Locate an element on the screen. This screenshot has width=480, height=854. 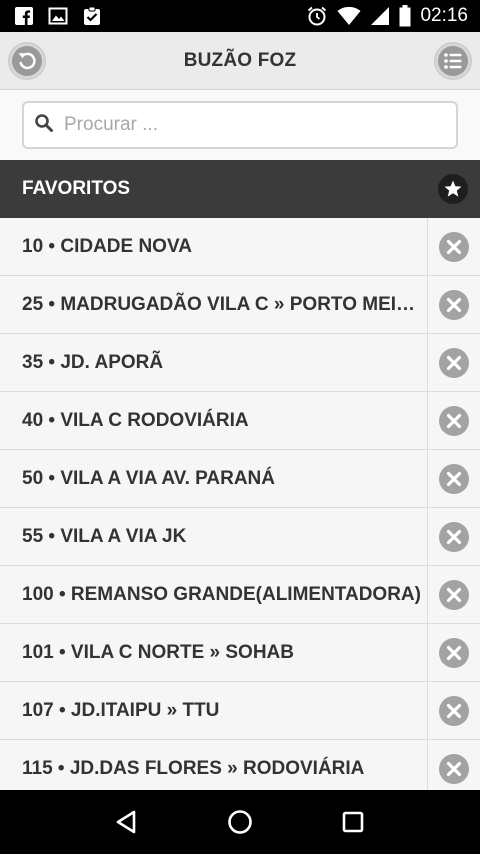
system-nav-bar is located at coordinates (240, 822).